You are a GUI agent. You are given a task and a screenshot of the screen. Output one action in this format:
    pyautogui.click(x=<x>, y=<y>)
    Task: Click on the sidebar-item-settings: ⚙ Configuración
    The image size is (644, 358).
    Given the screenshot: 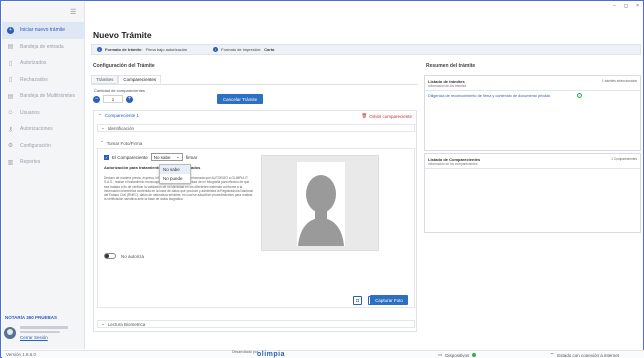 What is the action you would take?
    pyautogui.click(x=43, y=146)
    